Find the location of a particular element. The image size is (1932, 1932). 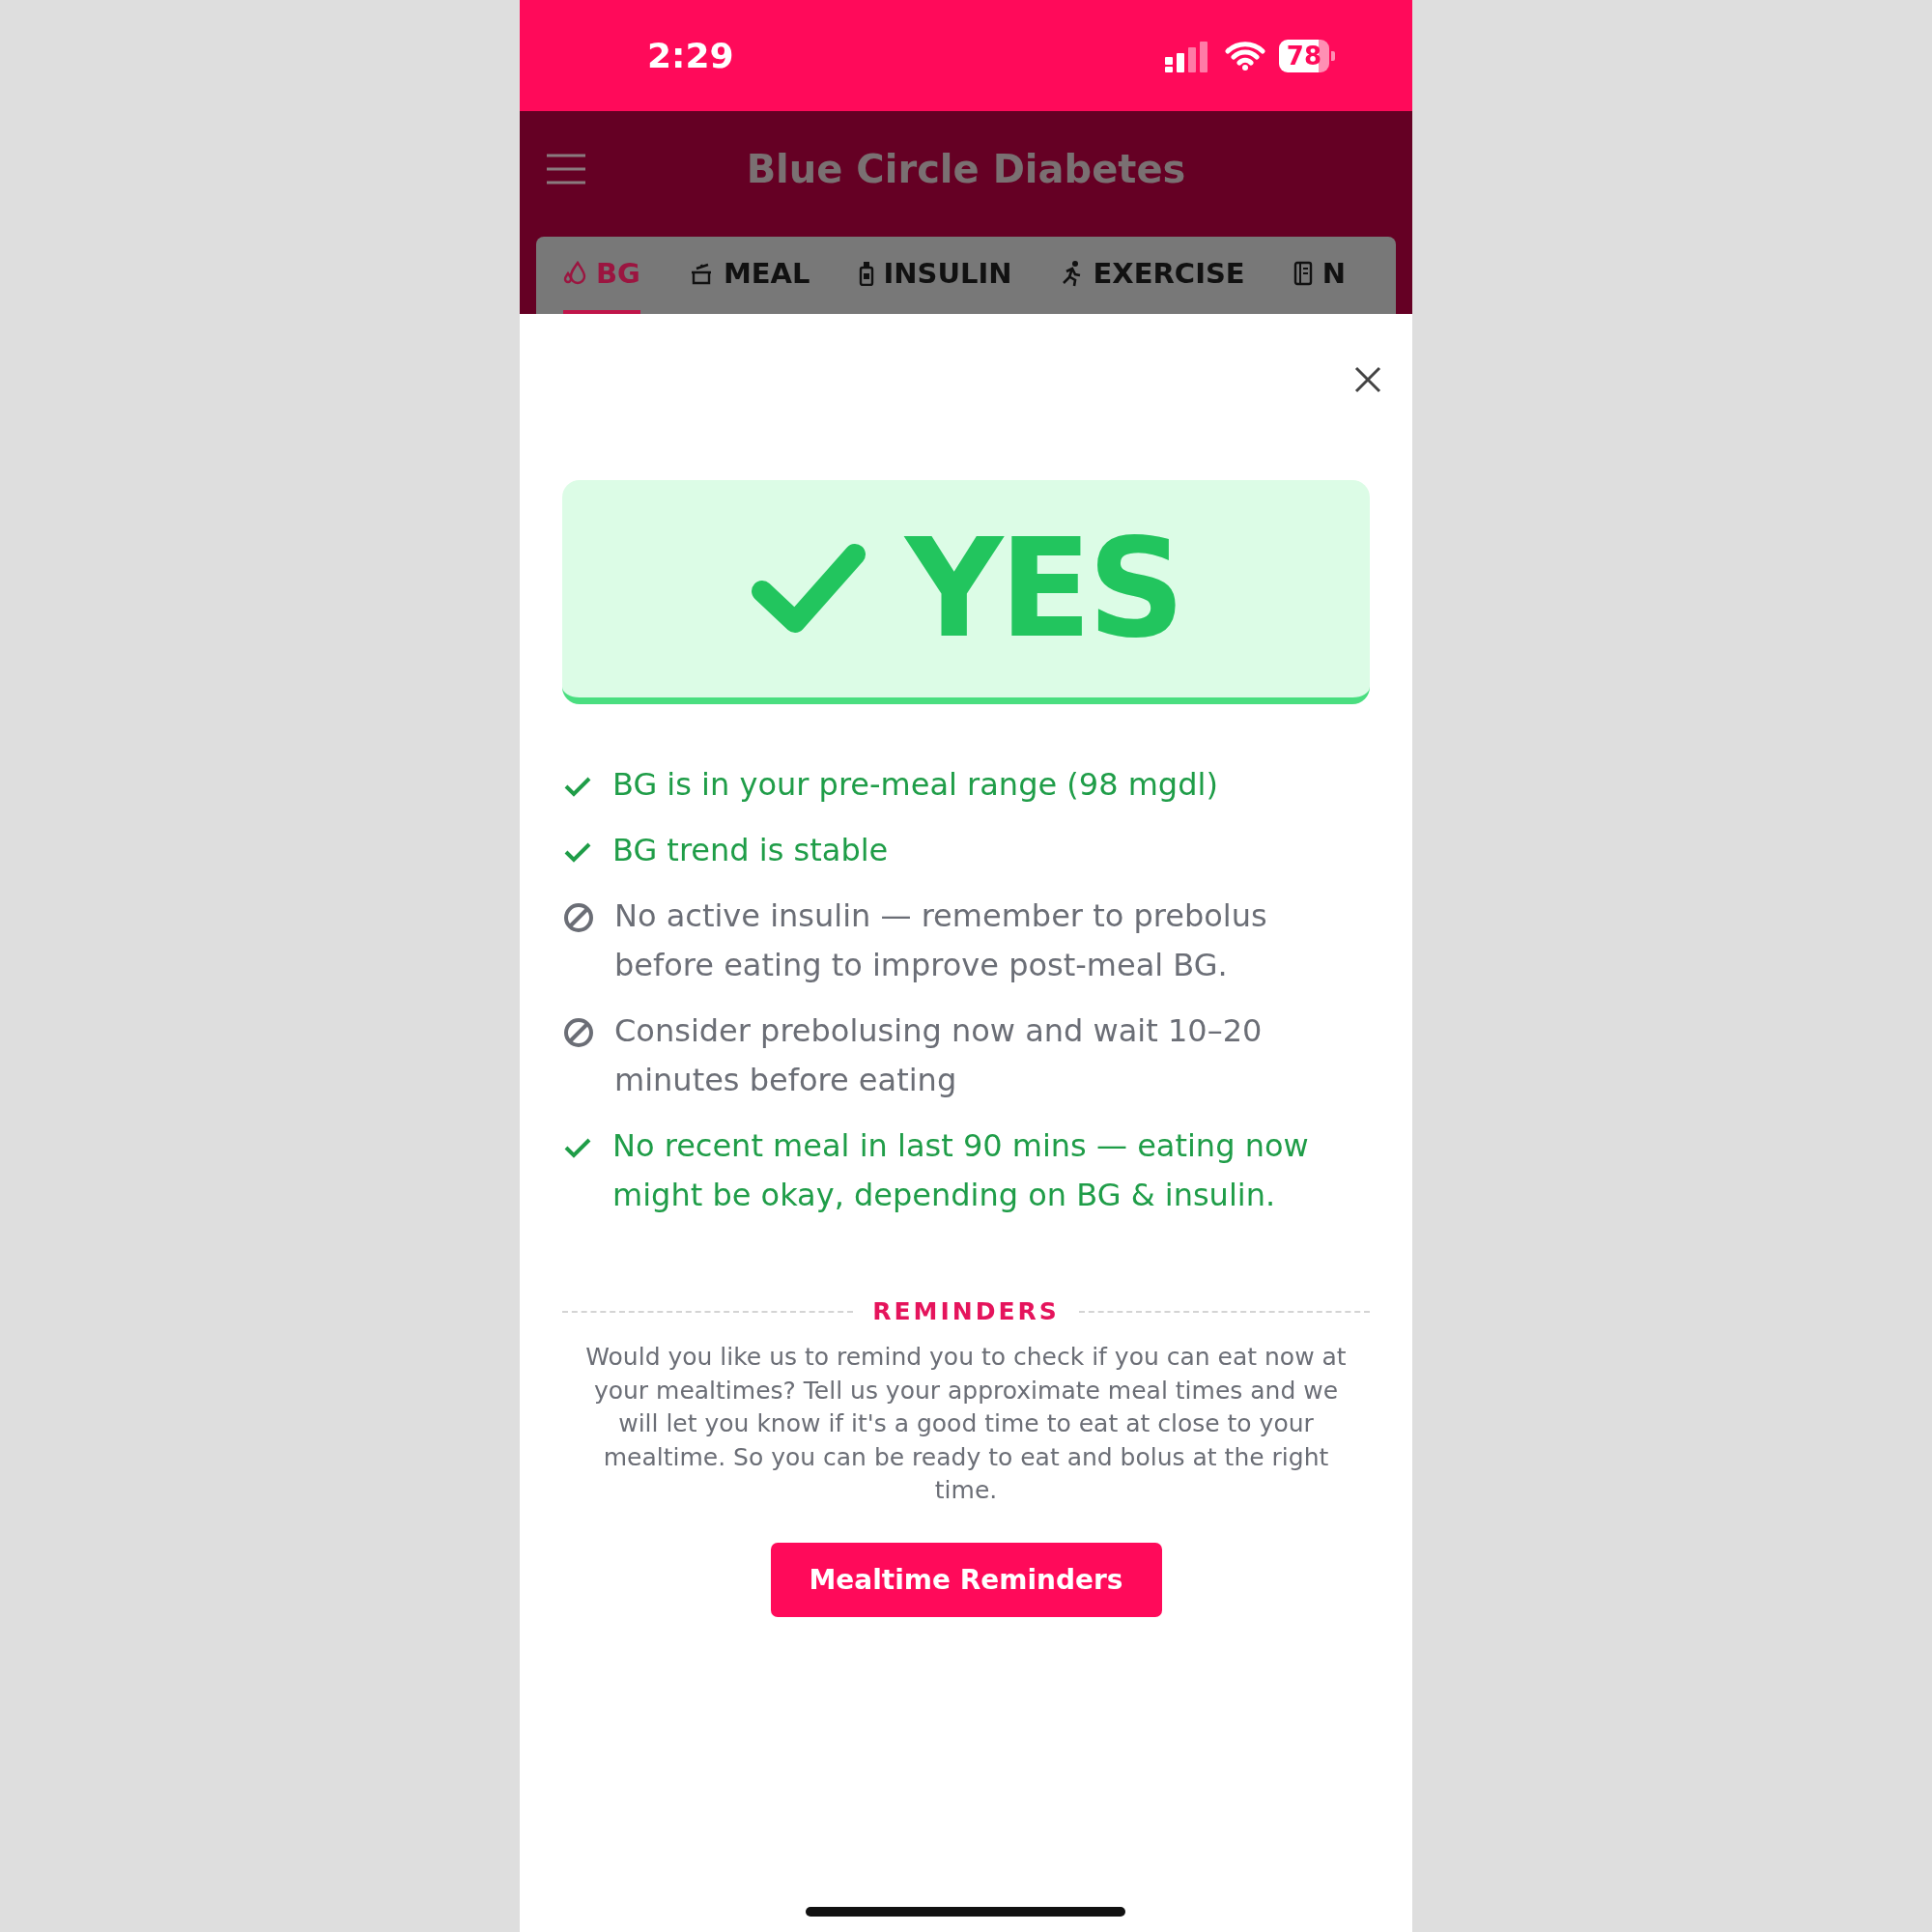

drops-icon is located at coordinates (574, 273).